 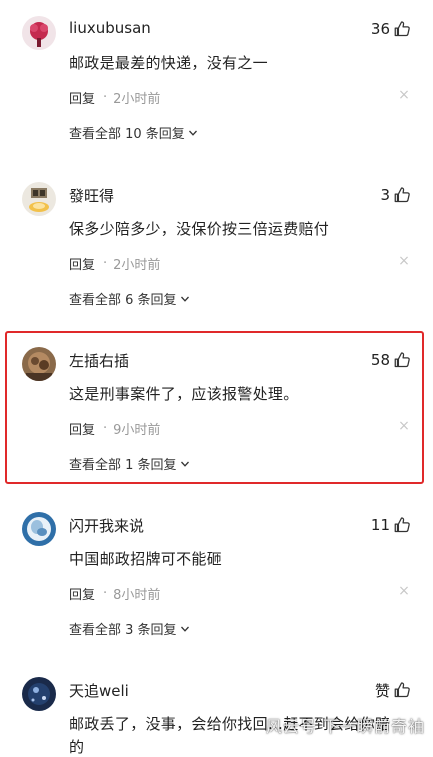 What do you see at coordinates (385, 195) in the screenshot?
I see `like-count: 3` at bounding box center [385, 195].